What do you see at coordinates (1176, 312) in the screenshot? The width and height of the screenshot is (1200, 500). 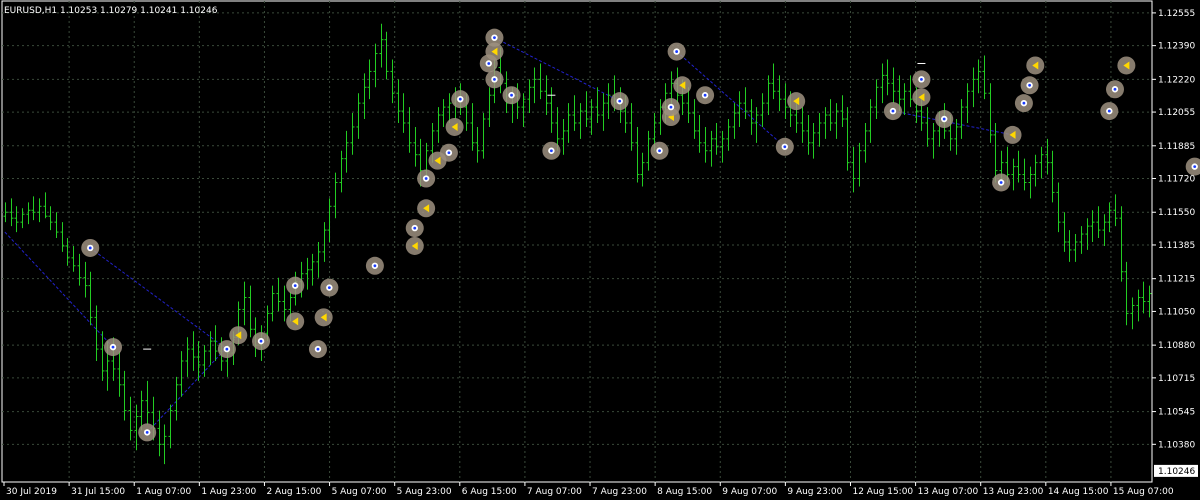 I see `y-tick-label: 1.11050` at bounding box center [1176, 312].